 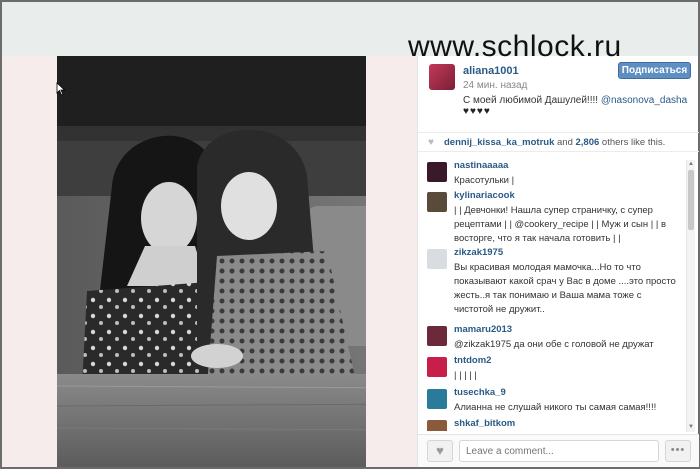 What do you see at coordinates (690, 296) in the screenshot?
I see `comments-scrollbar: ▲ ▼` at bounding box center [690, 296].